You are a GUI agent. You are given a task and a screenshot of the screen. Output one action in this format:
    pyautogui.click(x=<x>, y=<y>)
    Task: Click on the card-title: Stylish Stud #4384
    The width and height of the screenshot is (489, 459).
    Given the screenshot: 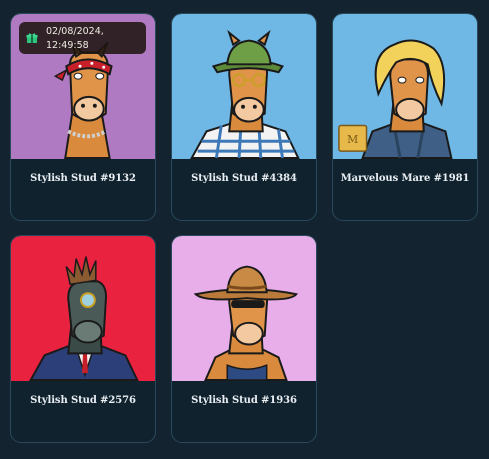 What is the action you would take?
    pyautogui.click(x=244, y=178)
    